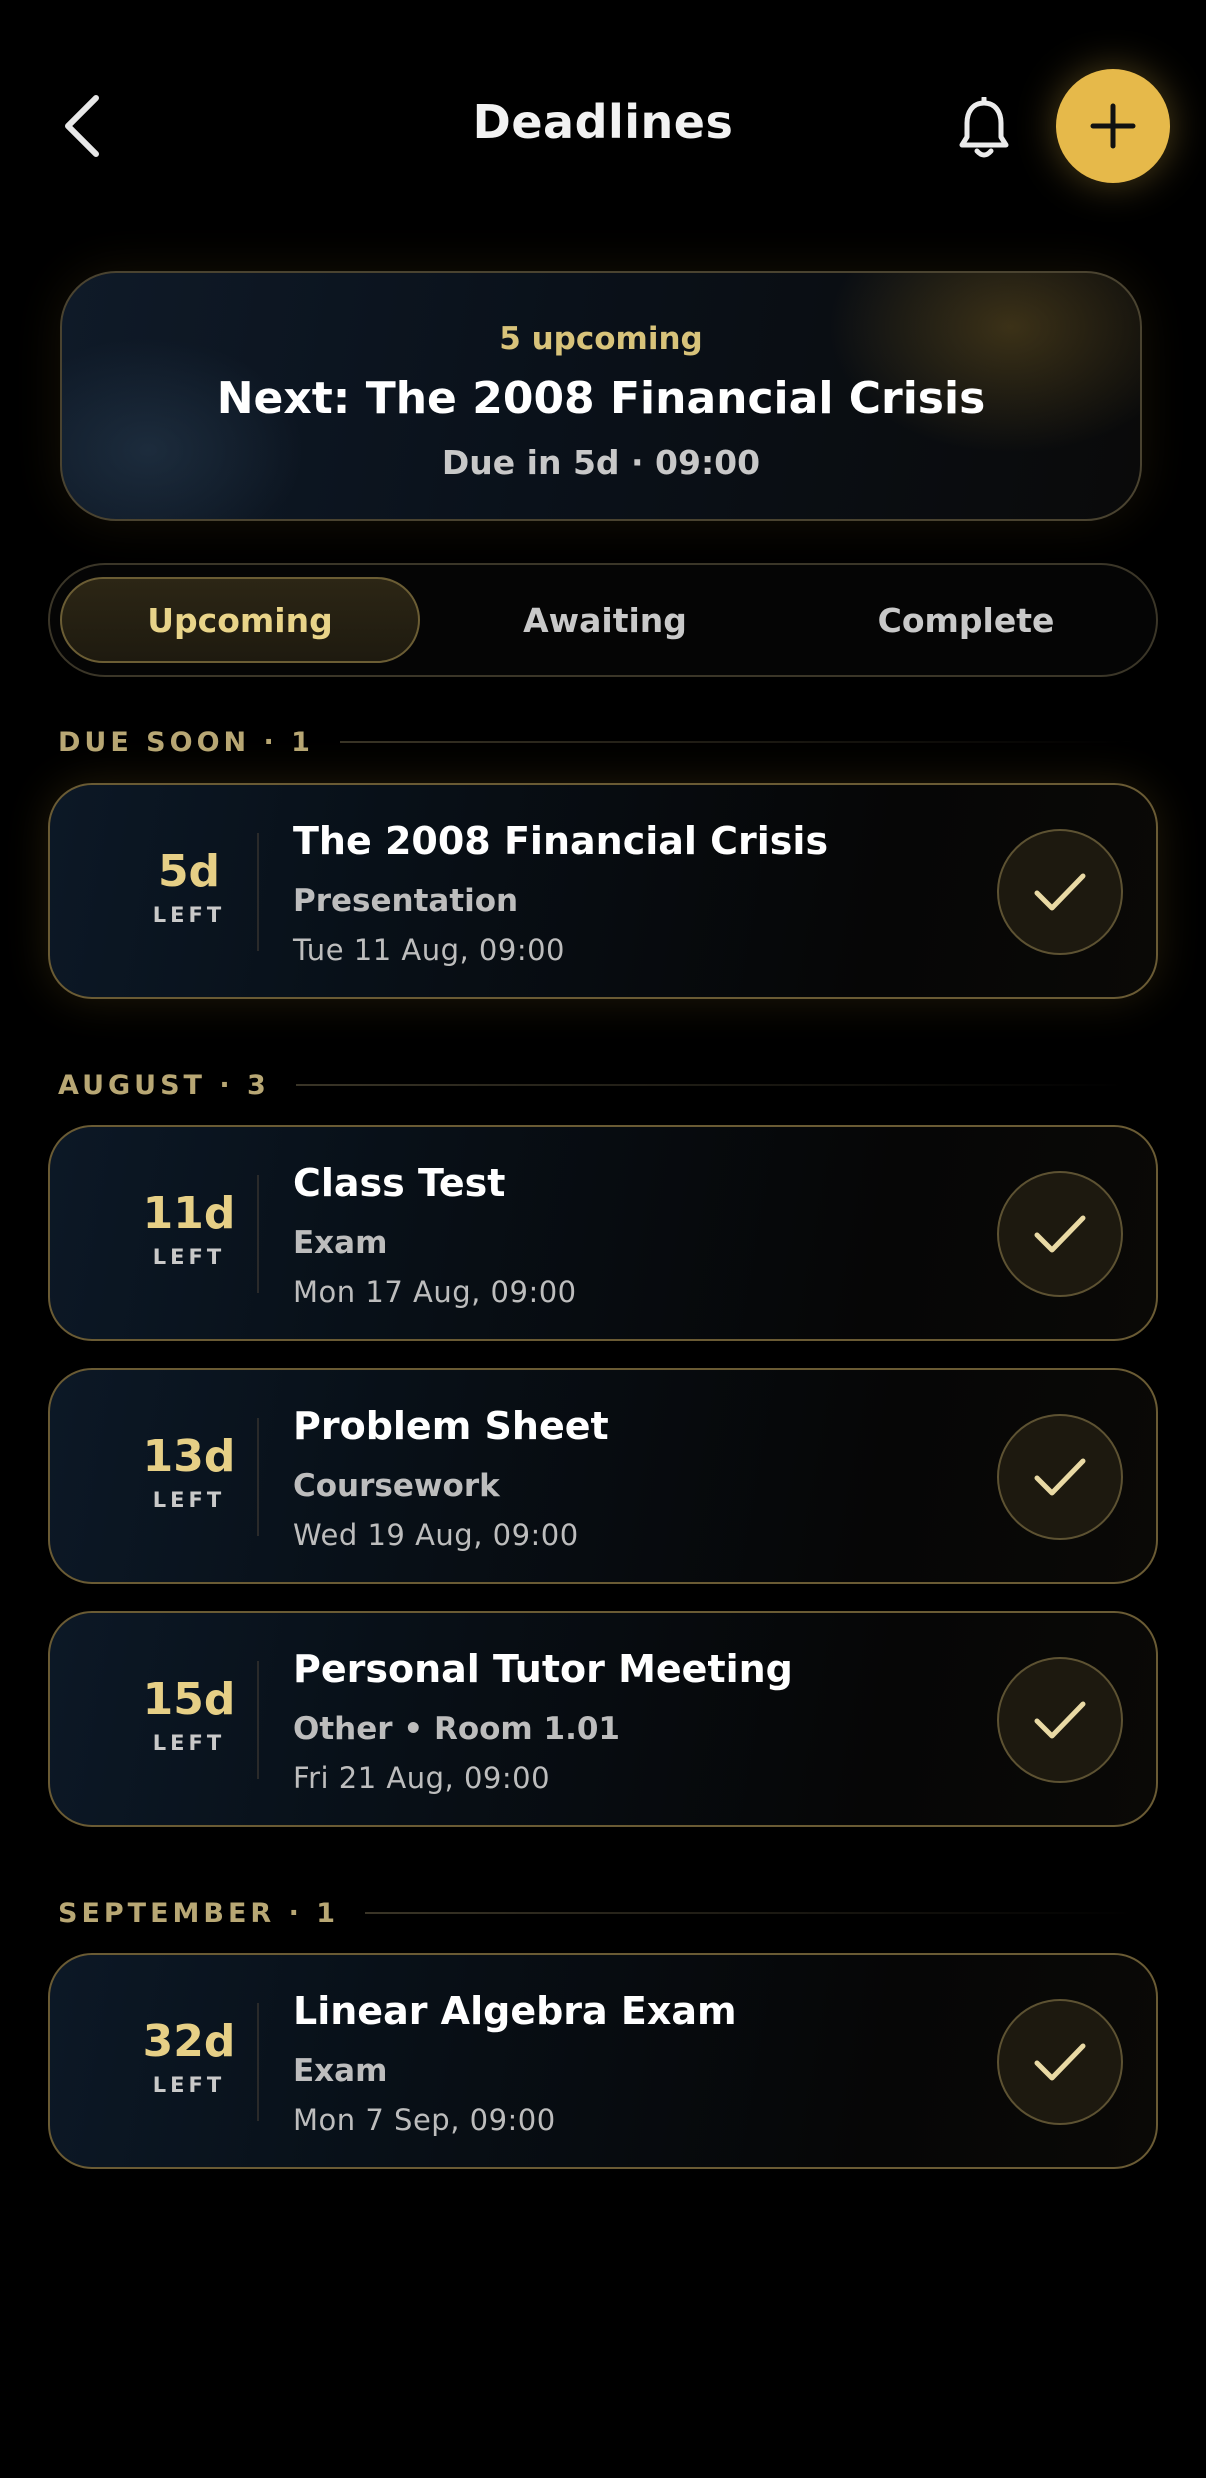 This screenshot has height=2478, width=1206. Describe the element at coordinates (240, 620) in the screenshot. I see `tab-upcoming: Upcoming` at that location.